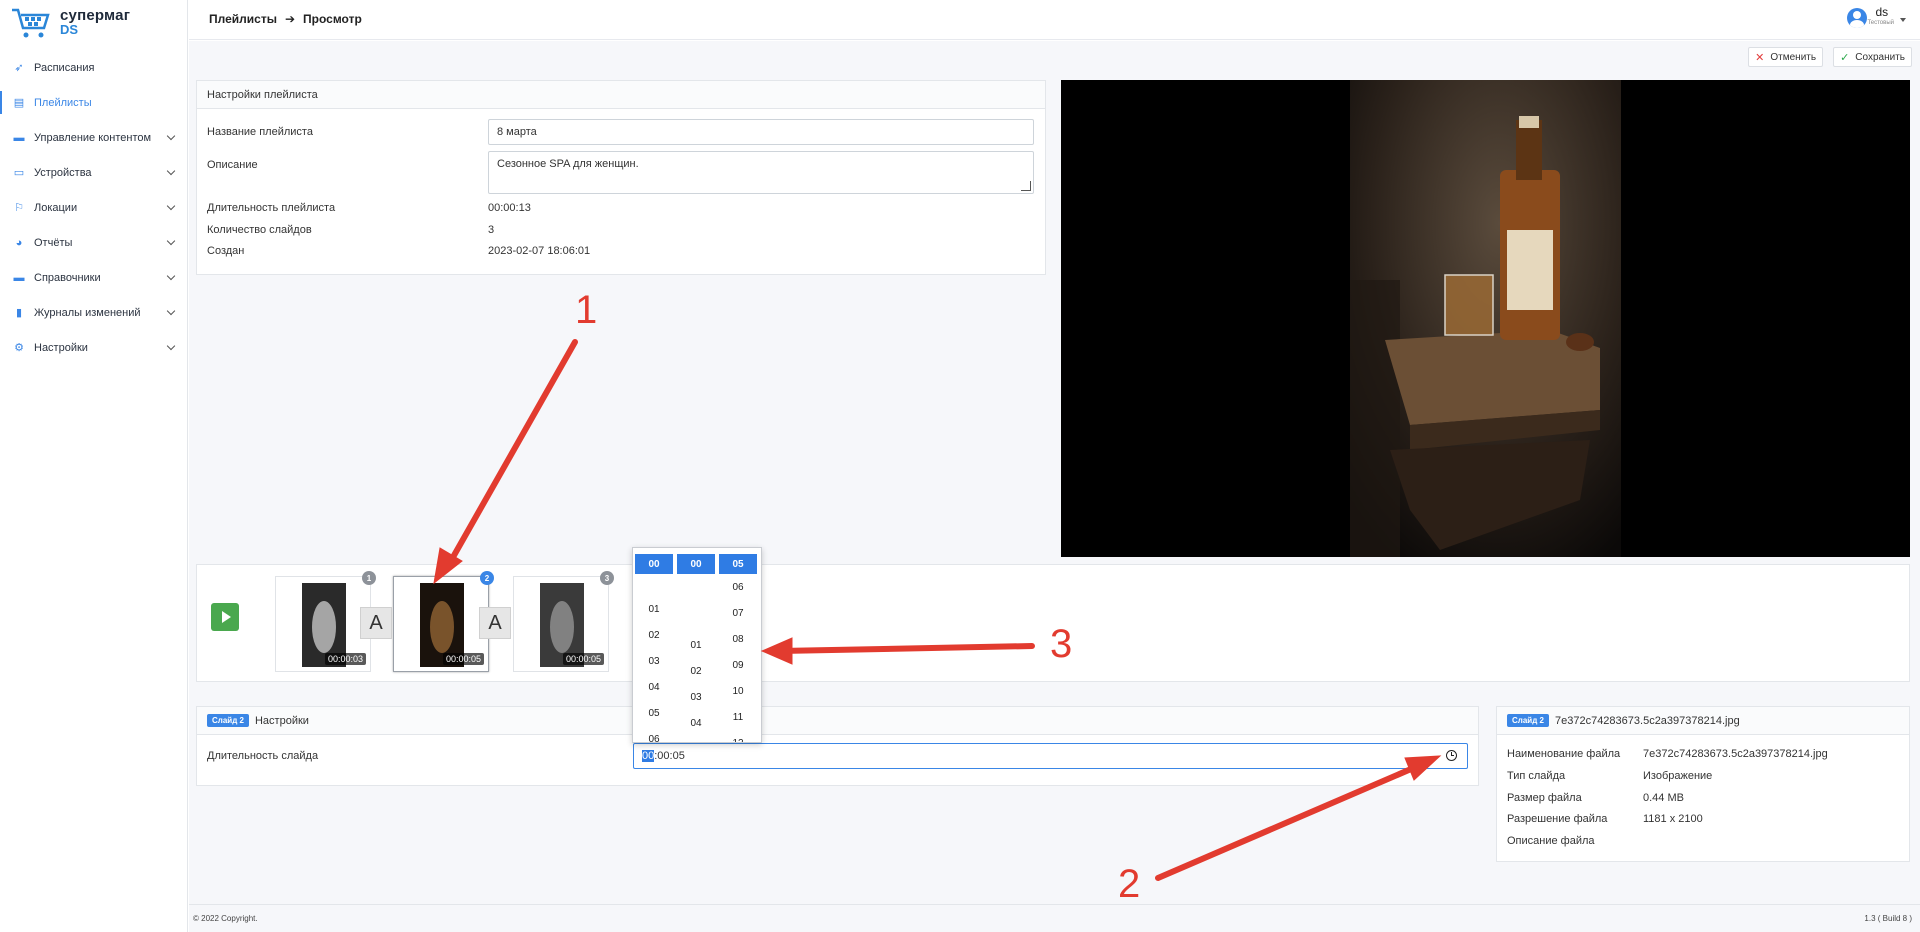  Describe the element at coordinates (94, 312) in the screenshot. I see `sidebar-item-7: ▮ Журналы изменений` at that location.